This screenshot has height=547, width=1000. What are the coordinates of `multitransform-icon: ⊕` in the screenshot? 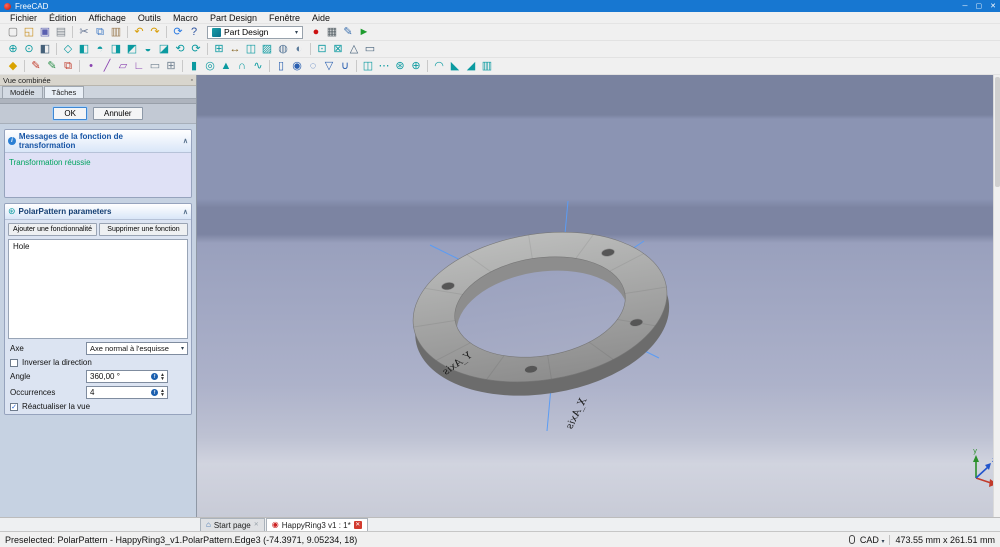 It's located at (416, 66).